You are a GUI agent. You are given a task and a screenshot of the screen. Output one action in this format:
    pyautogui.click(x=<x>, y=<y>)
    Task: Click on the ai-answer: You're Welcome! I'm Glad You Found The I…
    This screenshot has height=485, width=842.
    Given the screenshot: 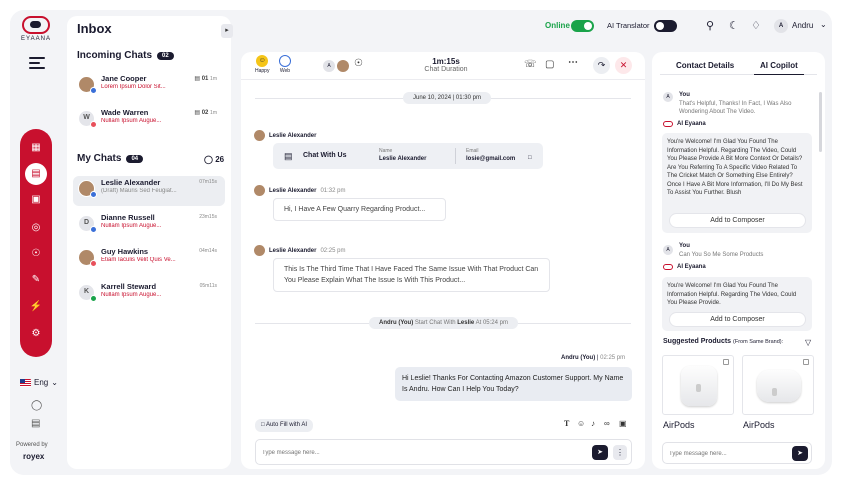 What is the action you would take?
    pyautogui.click(x=737, y=183)
    